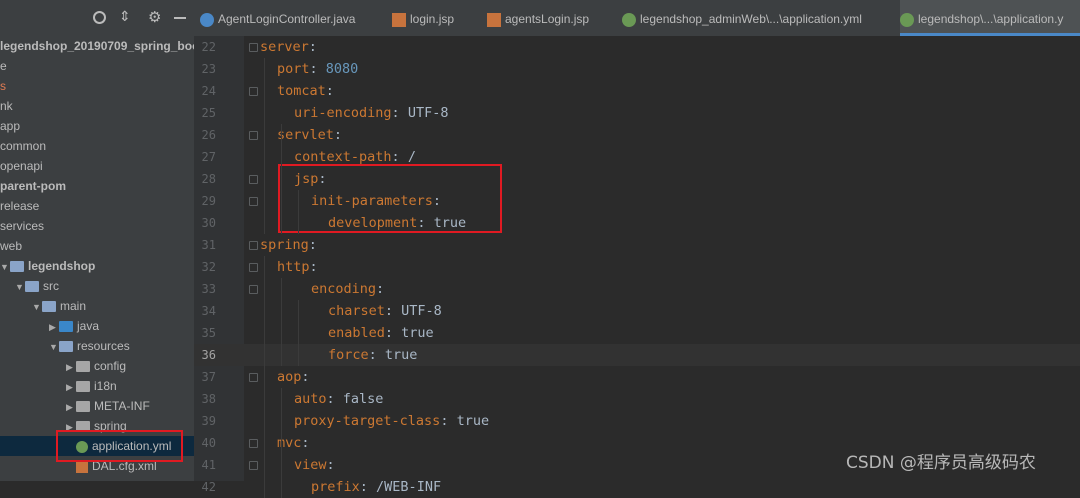 The height and width of the screenshot is (498, 1080). What do you see at coordinates (23, 146) in the screenshot?
I see `tree-item: common` at bounding box center [23, 146].